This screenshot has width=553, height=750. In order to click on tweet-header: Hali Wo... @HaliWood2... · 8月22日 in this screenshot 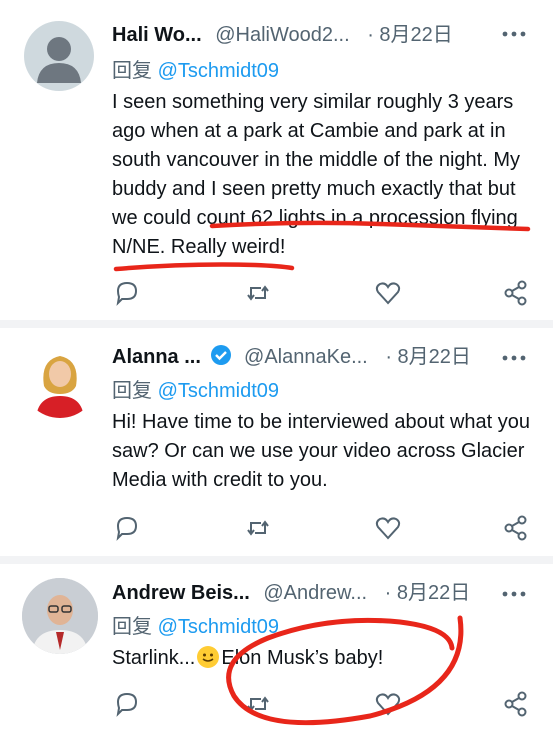, I will do `click(282, 35)`.